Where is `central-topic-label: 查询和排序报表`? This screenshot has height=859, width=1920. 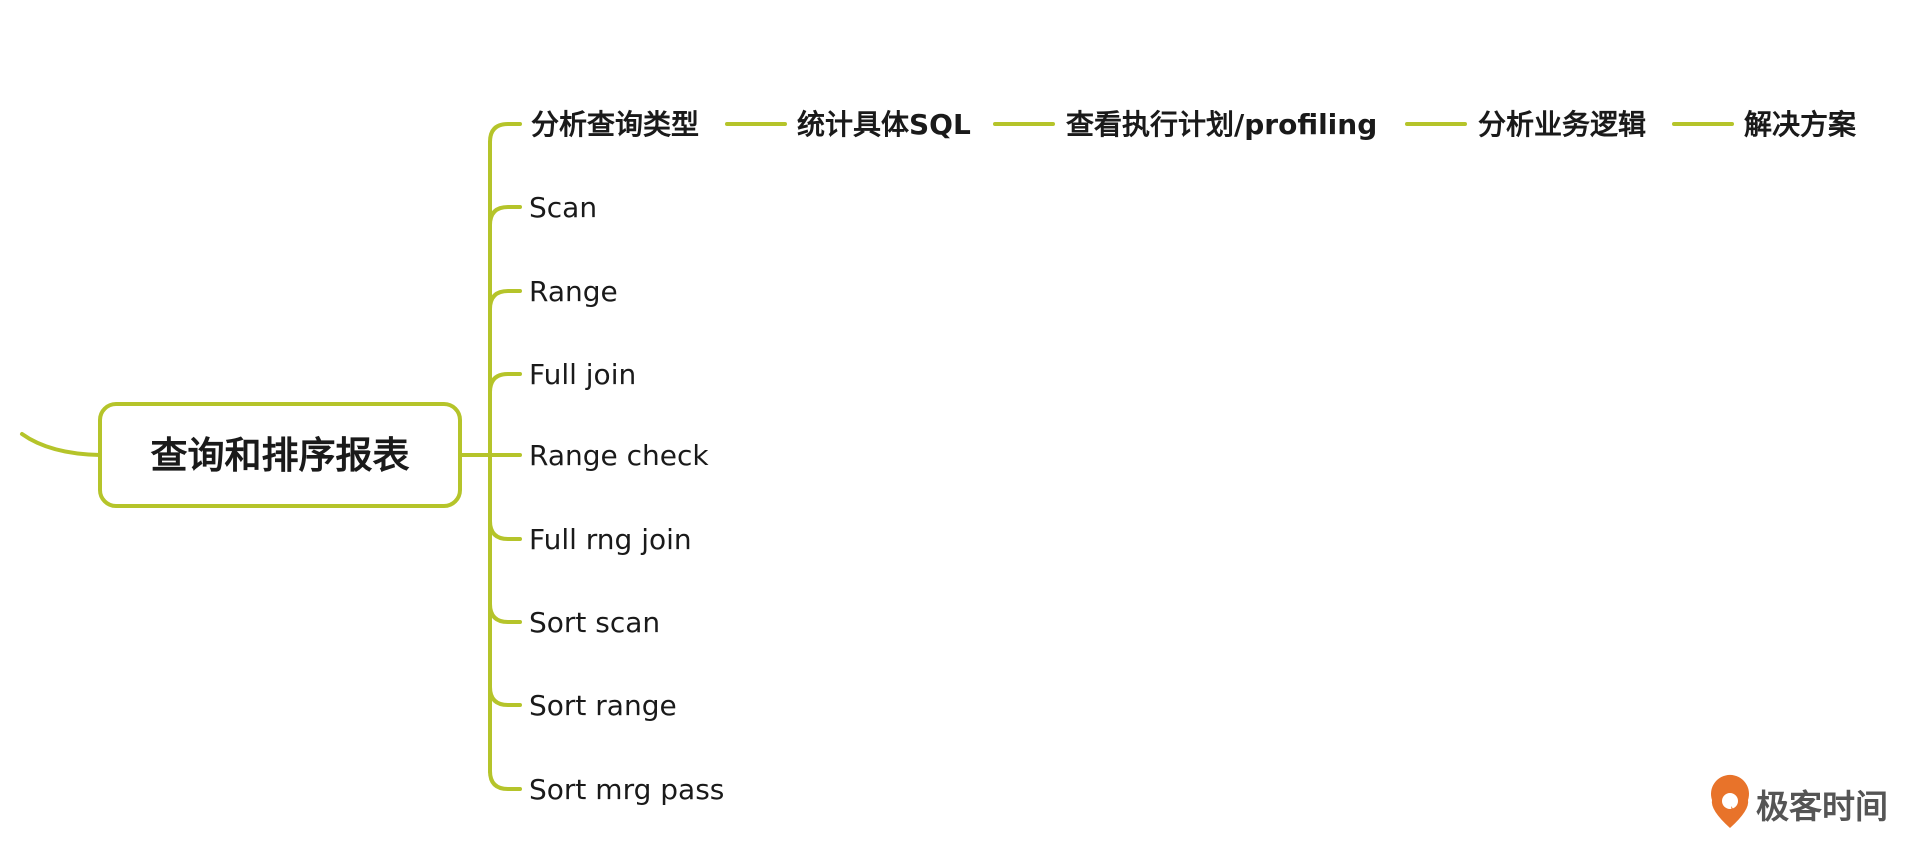
central-topic-label: 查询和排序报表 is located at coordinates (280, 455).